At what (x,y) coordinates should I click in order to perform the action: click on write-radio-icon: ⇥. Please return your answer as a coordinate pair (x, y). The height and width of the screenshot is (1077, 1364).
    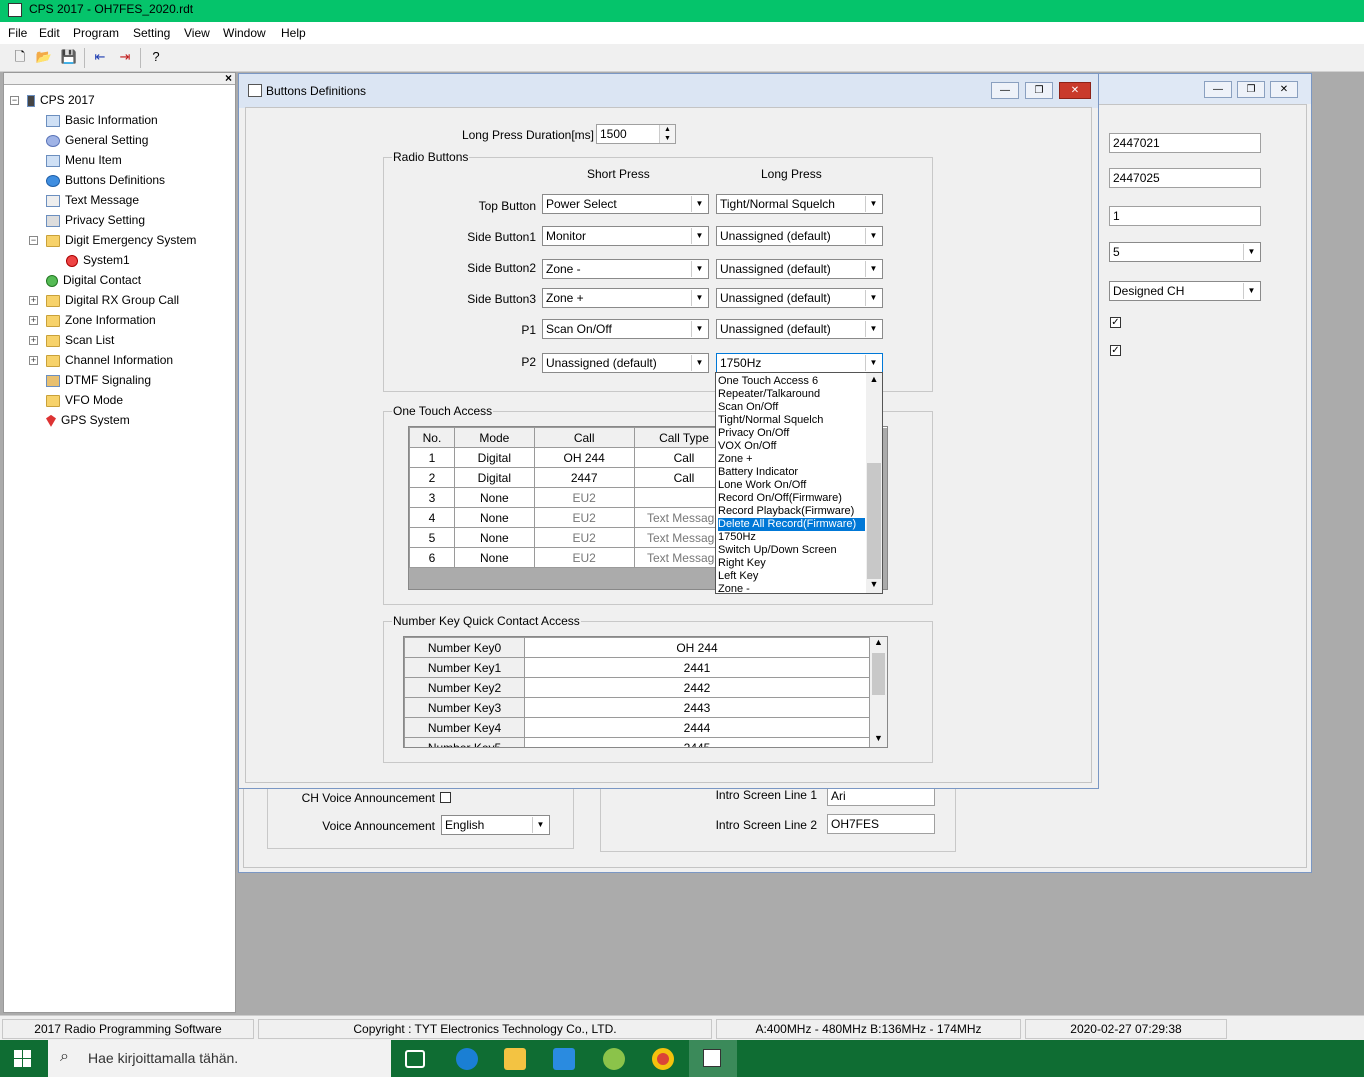
    Looking at the image, I should click on (125, 57).